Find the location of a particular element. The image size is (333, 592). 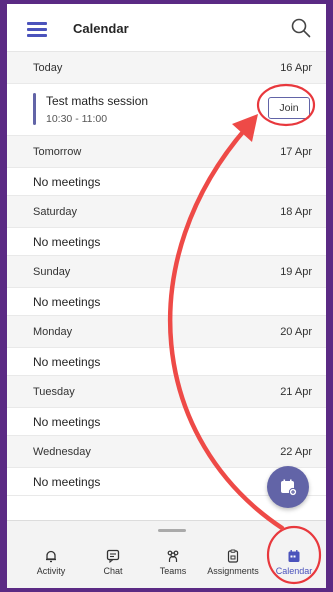

day-name: Tomorrow is located at coordinates (57, 151).